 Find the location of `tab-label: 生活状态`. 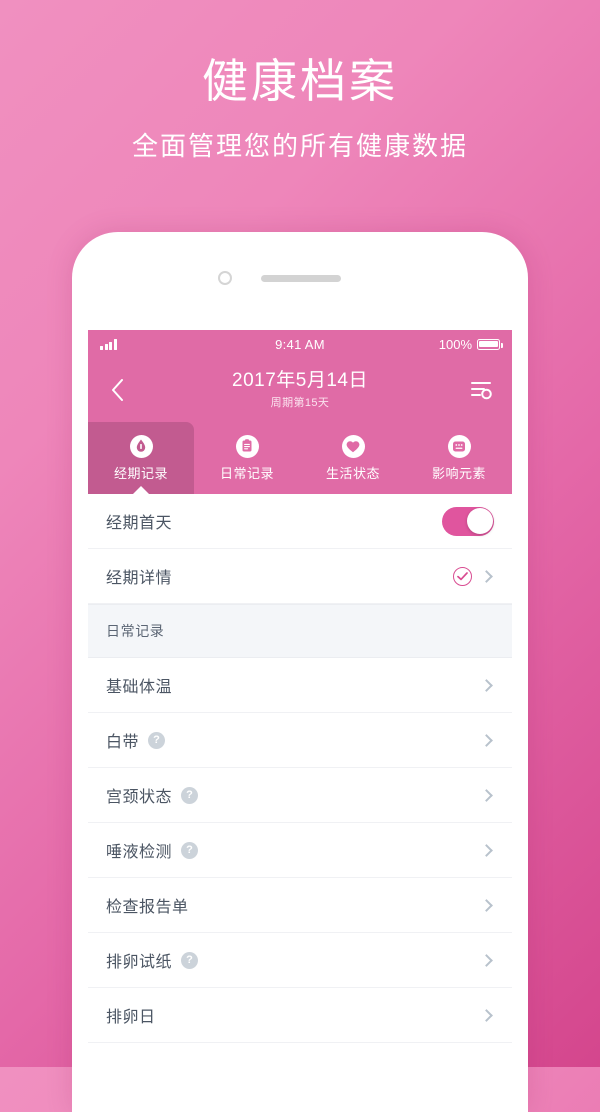

tab-label: 生活状态 is located at coordinates (352, 473).